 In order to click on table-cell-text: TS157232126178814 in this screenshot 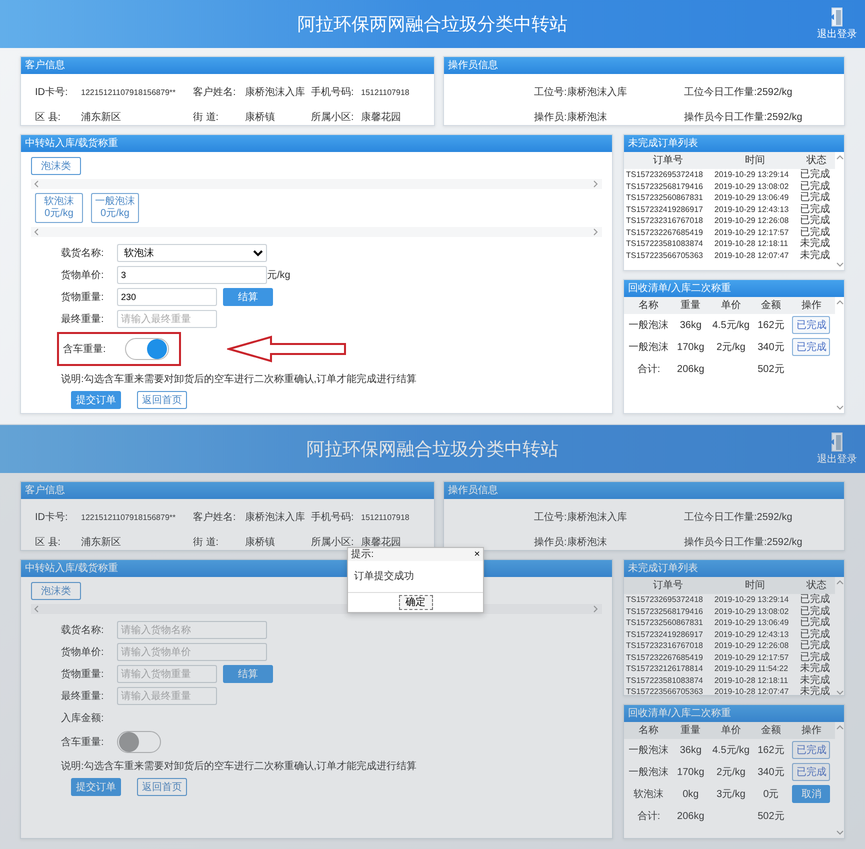, I will do `click(664, 668)`.